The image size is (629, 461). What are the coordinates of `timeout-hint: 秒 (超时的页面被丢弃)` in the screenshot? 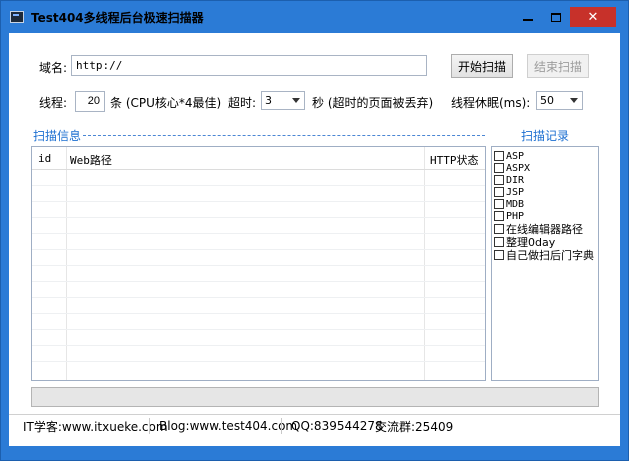 It's located at (373, 103).